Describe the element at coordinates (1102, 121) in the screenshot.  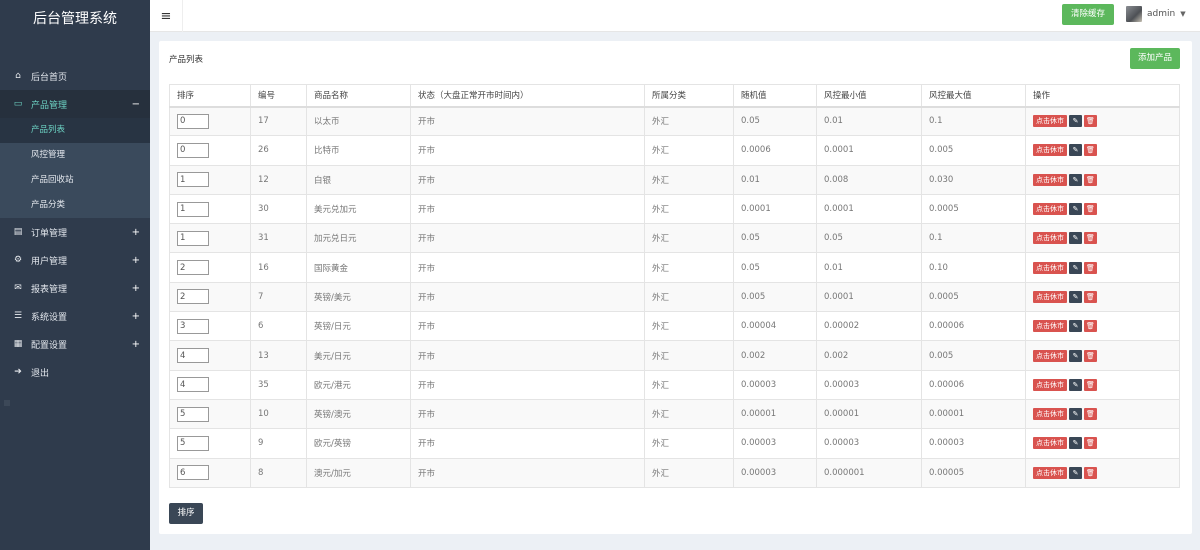
I see `row-actions: 点击休市 ✎ 🗑` at that location.